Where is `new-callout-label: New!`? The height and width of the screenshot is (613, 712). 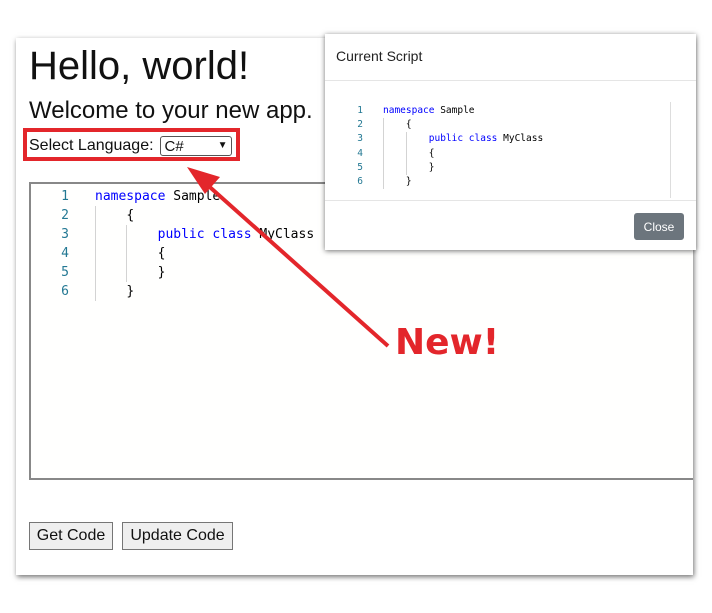 new-callout-label: New! is located at coordinates (447, 342).